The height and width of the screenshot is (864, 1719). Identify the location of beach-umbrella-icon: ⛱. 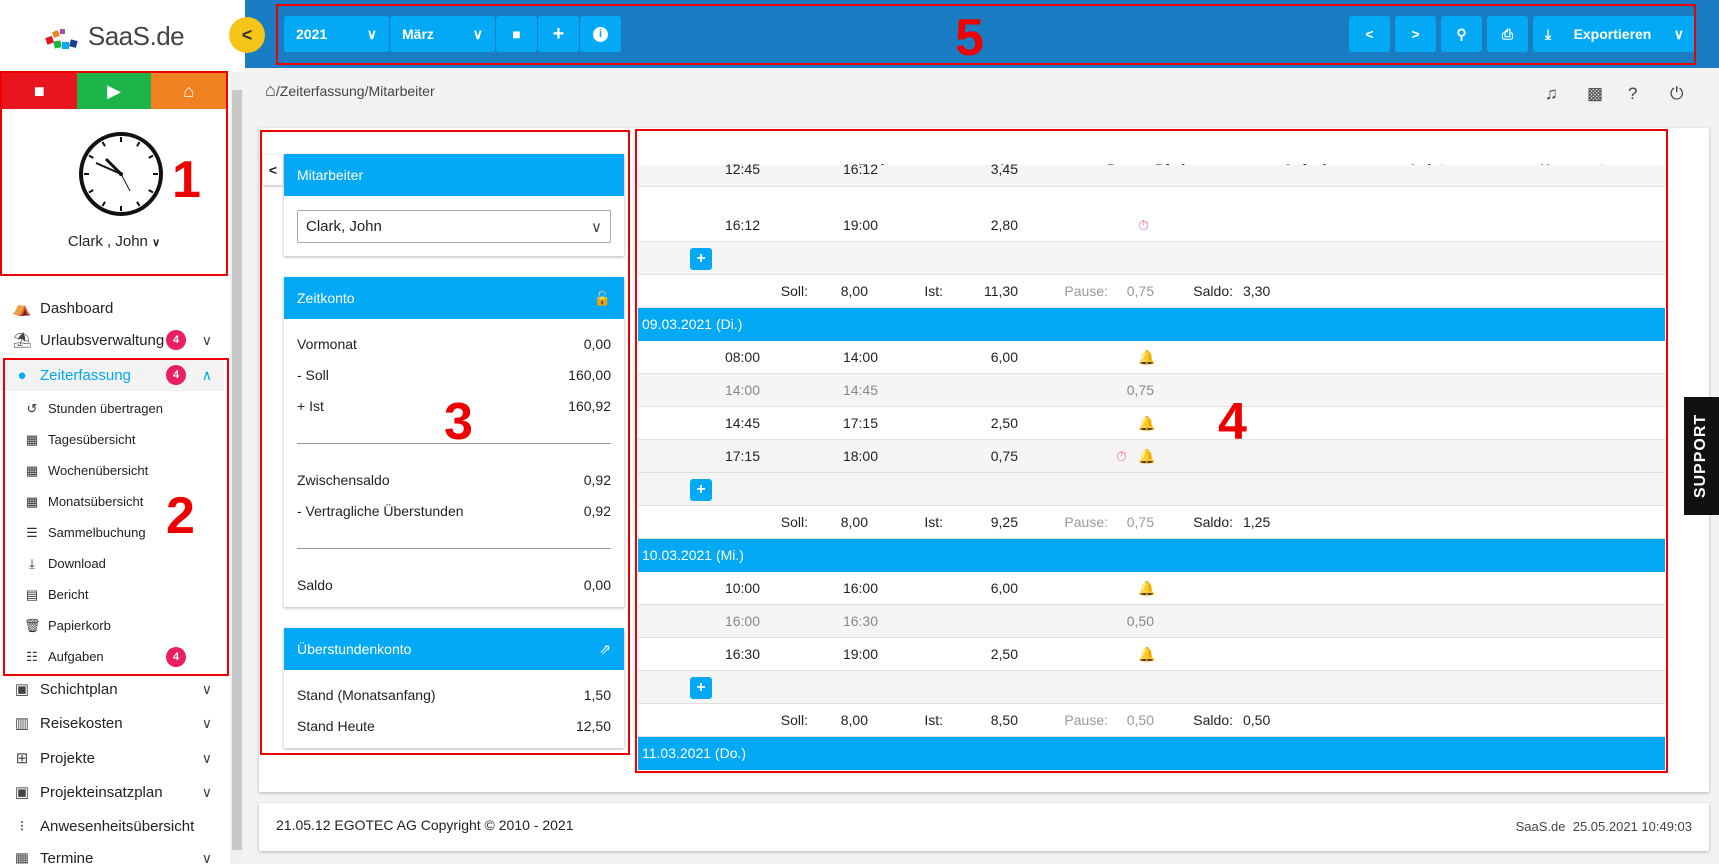
(22, 340).